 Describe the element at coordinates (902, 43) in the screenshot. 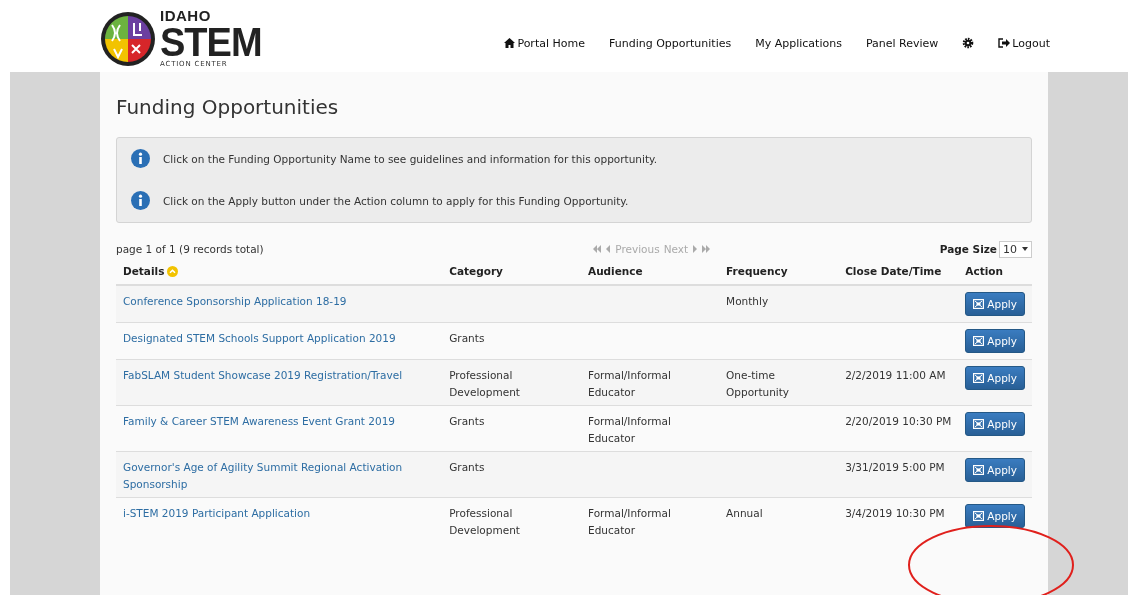

I see `nav-link: Panel Review` at that location.